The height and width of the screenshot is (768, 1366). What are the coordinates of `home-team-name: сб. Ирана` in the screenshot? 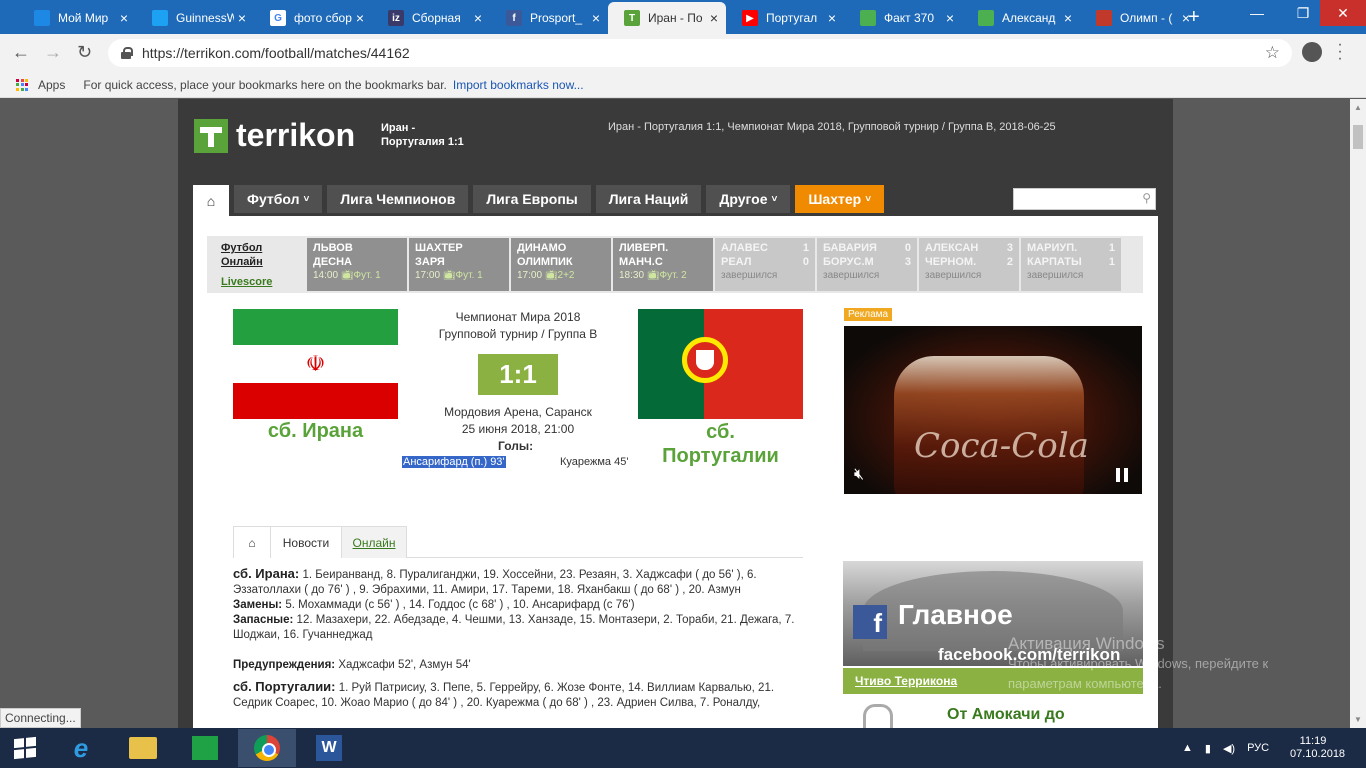 It's located at (315, 431).